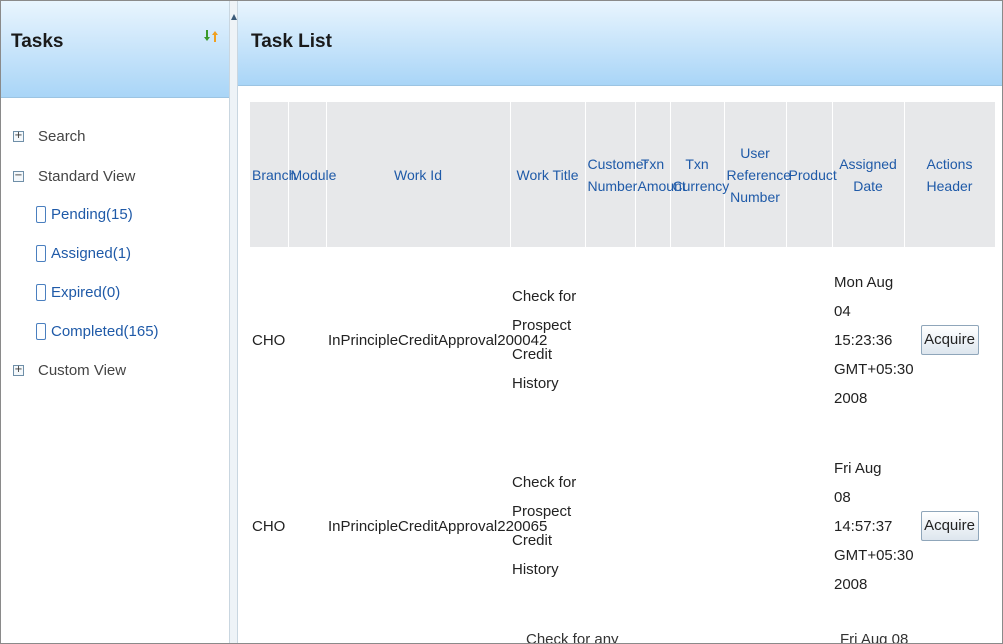 The width and height of the screenshot is (1003, 644). I want to click on column-header-actions: Actions Header, so click(950, 174).